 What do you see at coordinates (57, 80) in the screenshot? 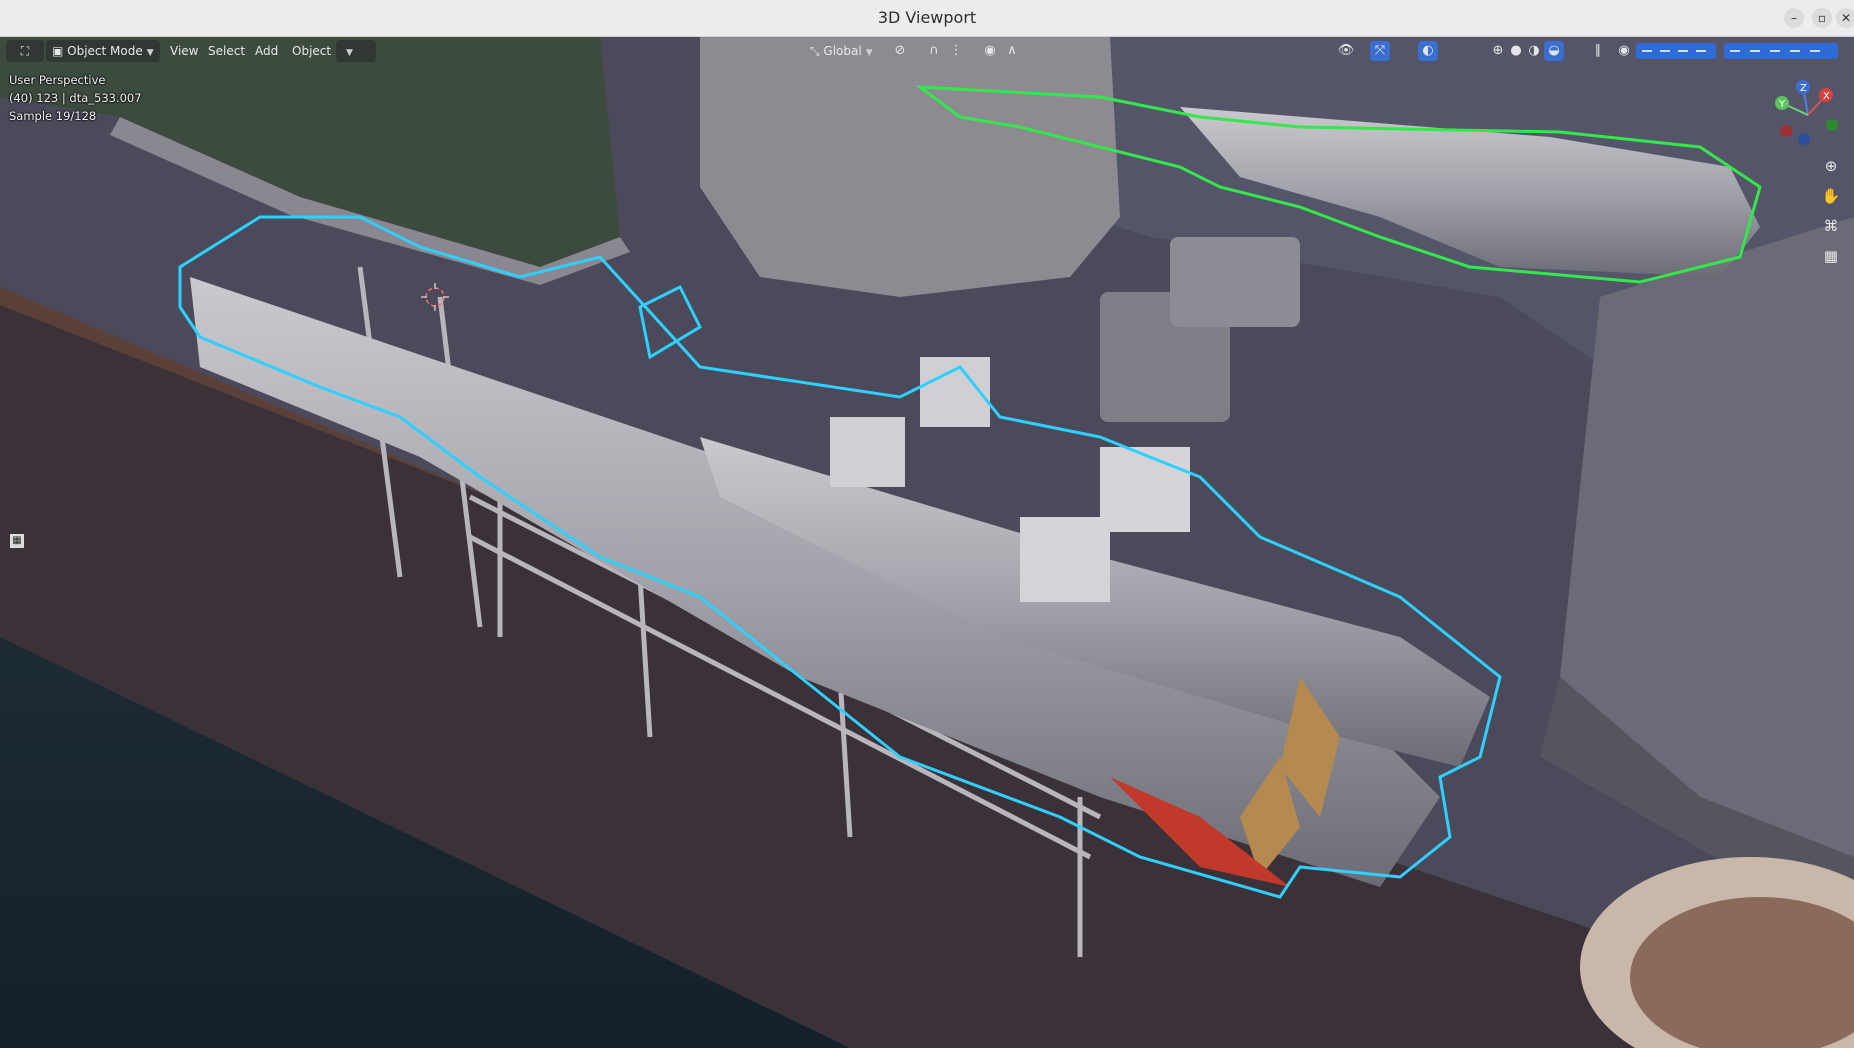
I see `perspective-label: User Perspective` at bounding box center [57, 80].